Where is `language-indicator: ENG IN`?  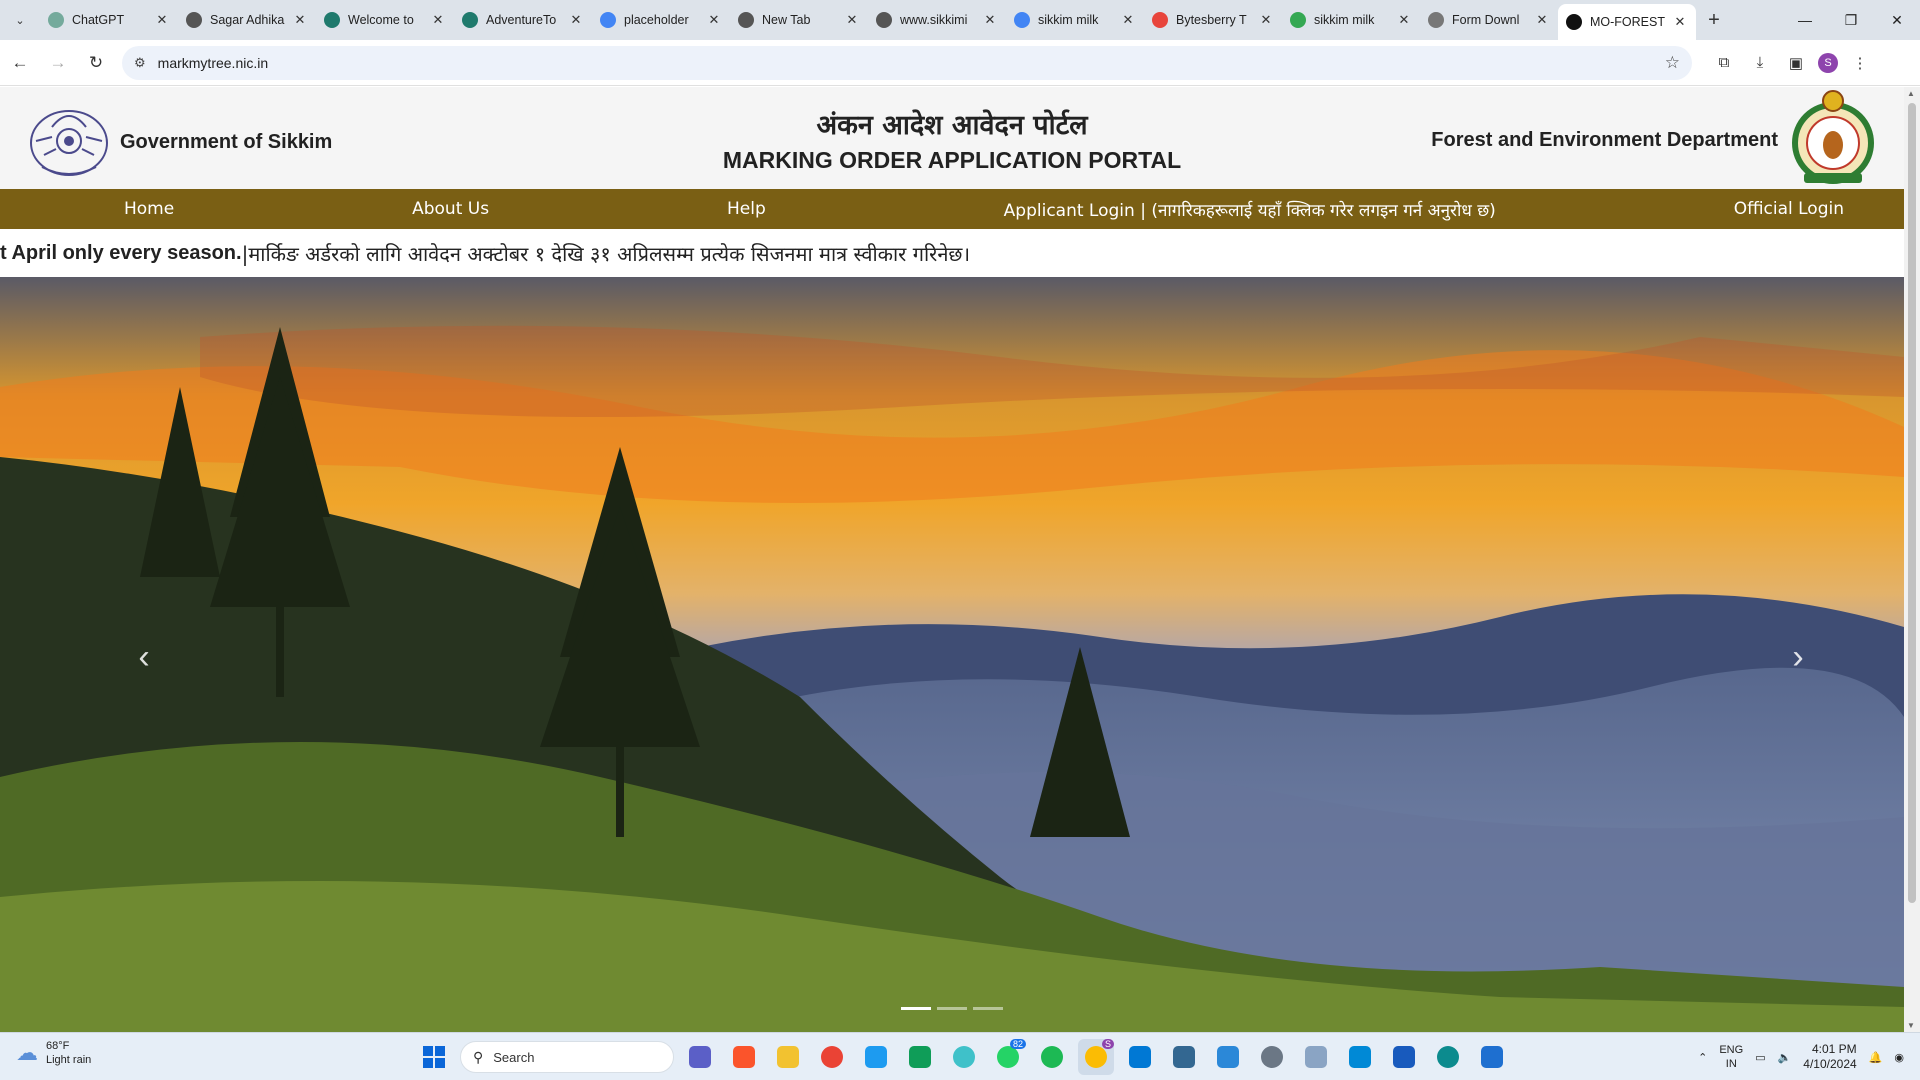 language-indicator: ENG IN is located at coordinates (1731, 1057).